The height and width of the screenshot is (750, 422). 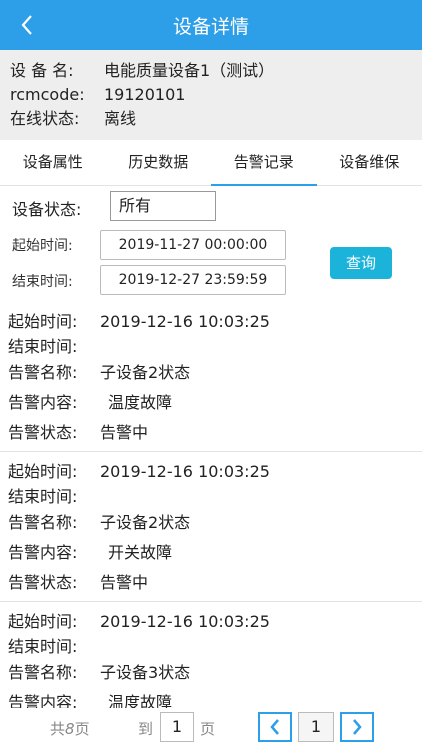 What do you see at coordinates (47, 209) in the screenshot?
I see `device-status-label: 设备状态:` at bounding box center [47, 209].